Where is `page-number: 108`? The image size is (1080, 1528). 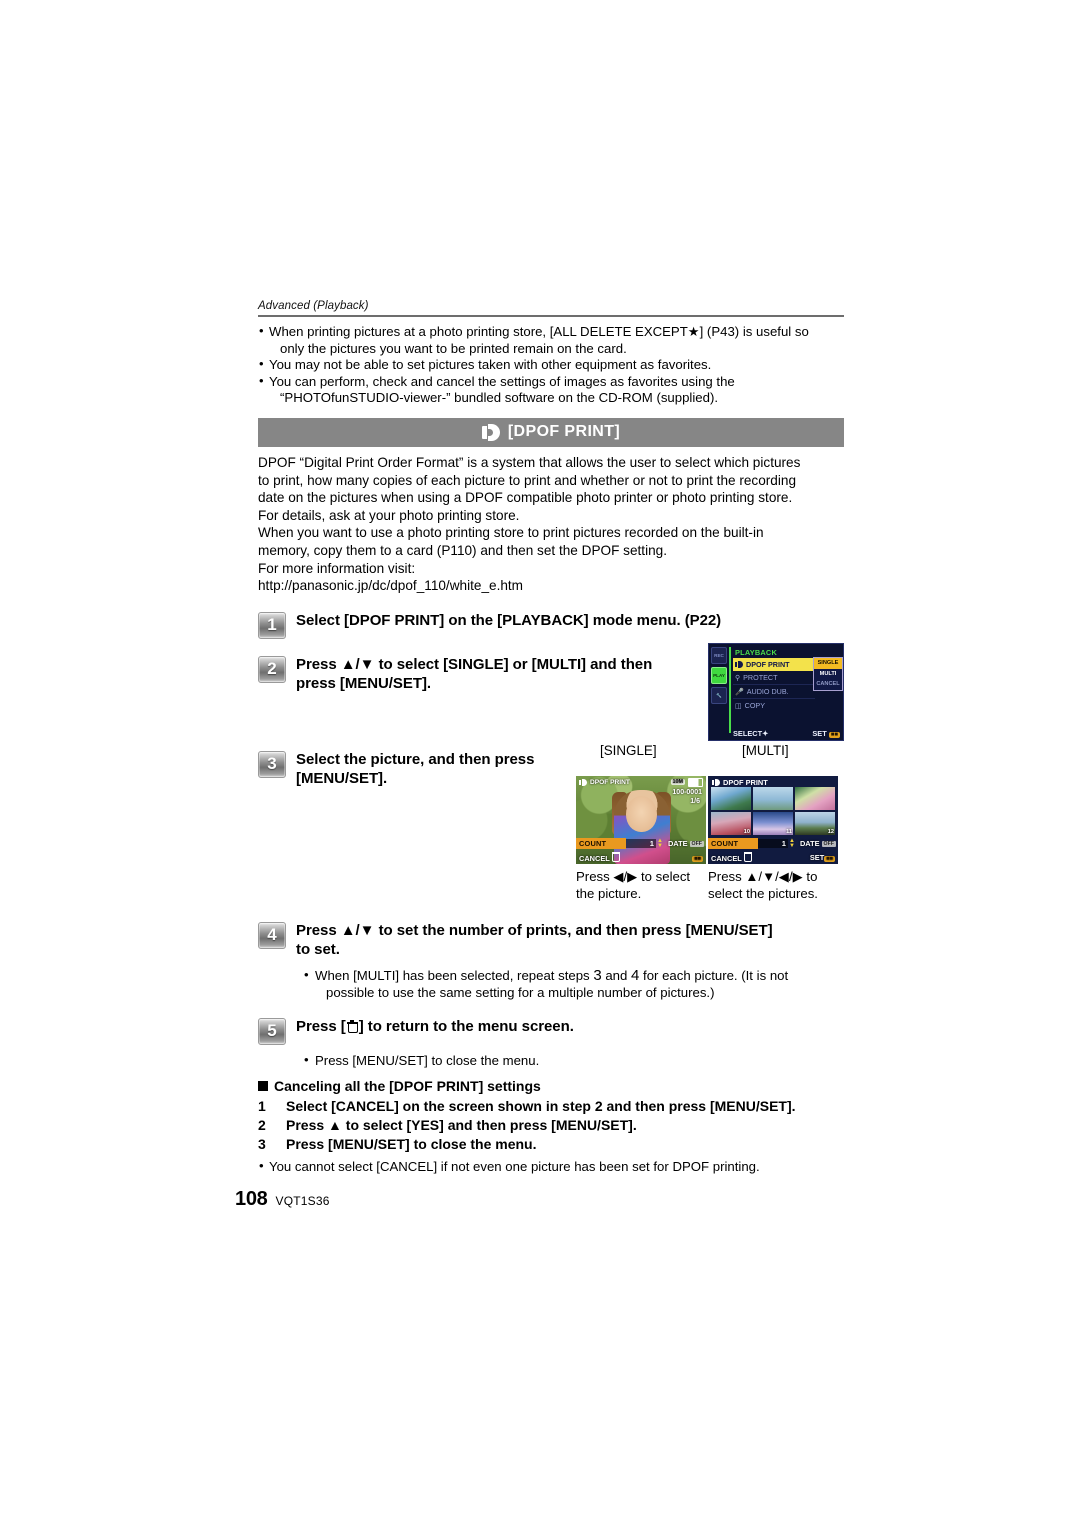 page-number: 108 is located at coordinates (251, 1199).